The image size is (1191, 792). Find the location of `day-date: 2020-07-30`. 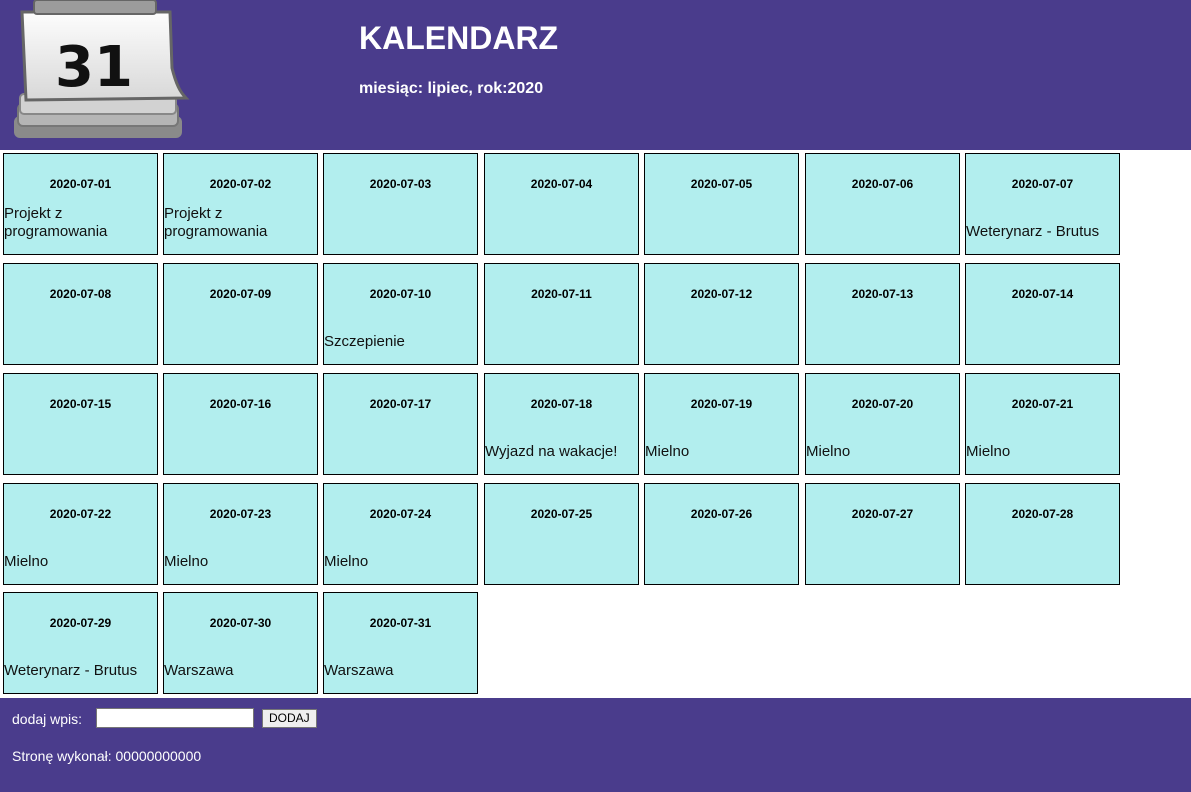

day-date: 2020-07-30 is located at coordinates (240, 623).